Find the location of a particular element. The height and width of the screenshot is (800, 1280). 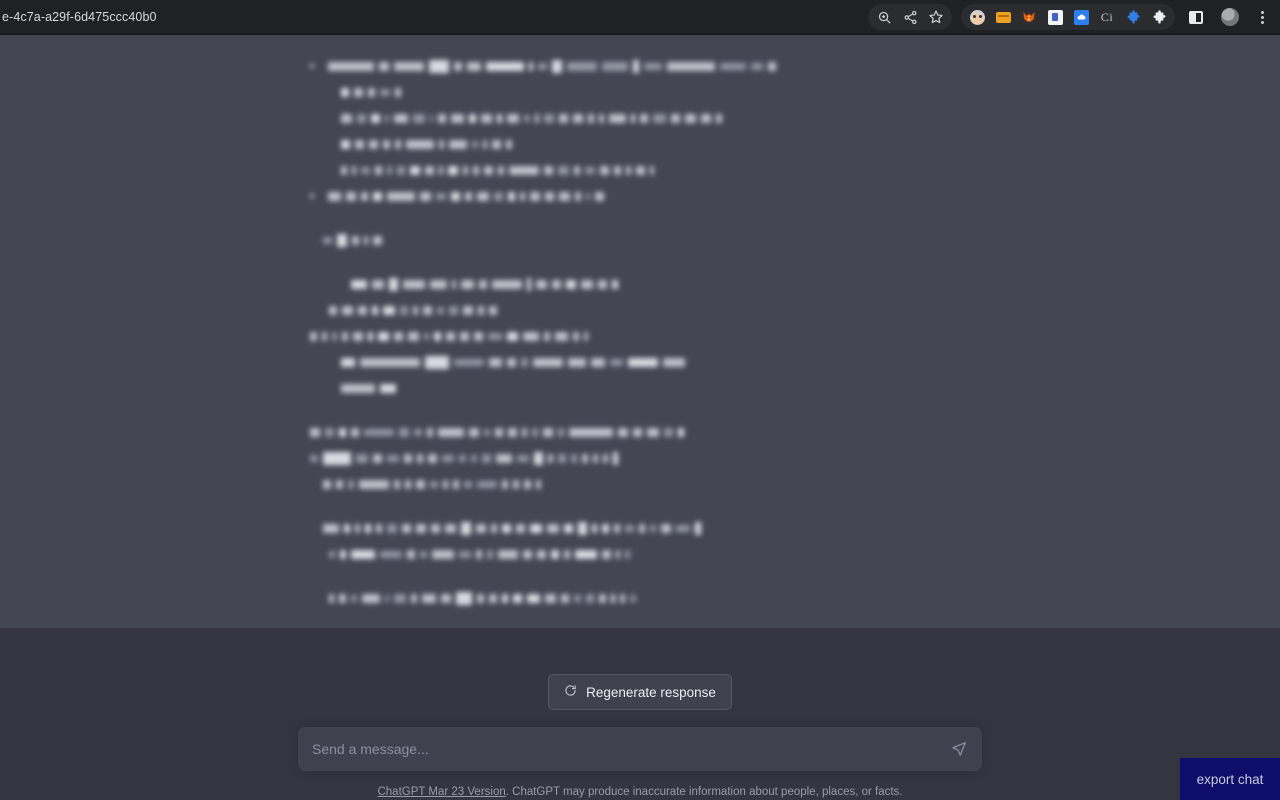

browser-toolbar-right: Ci is located at coordinates (1074, 17).